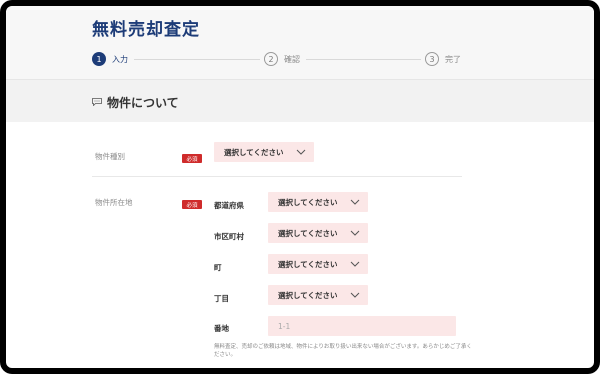  I want to click on town-select-value: 選択してください, so click(308, 264).